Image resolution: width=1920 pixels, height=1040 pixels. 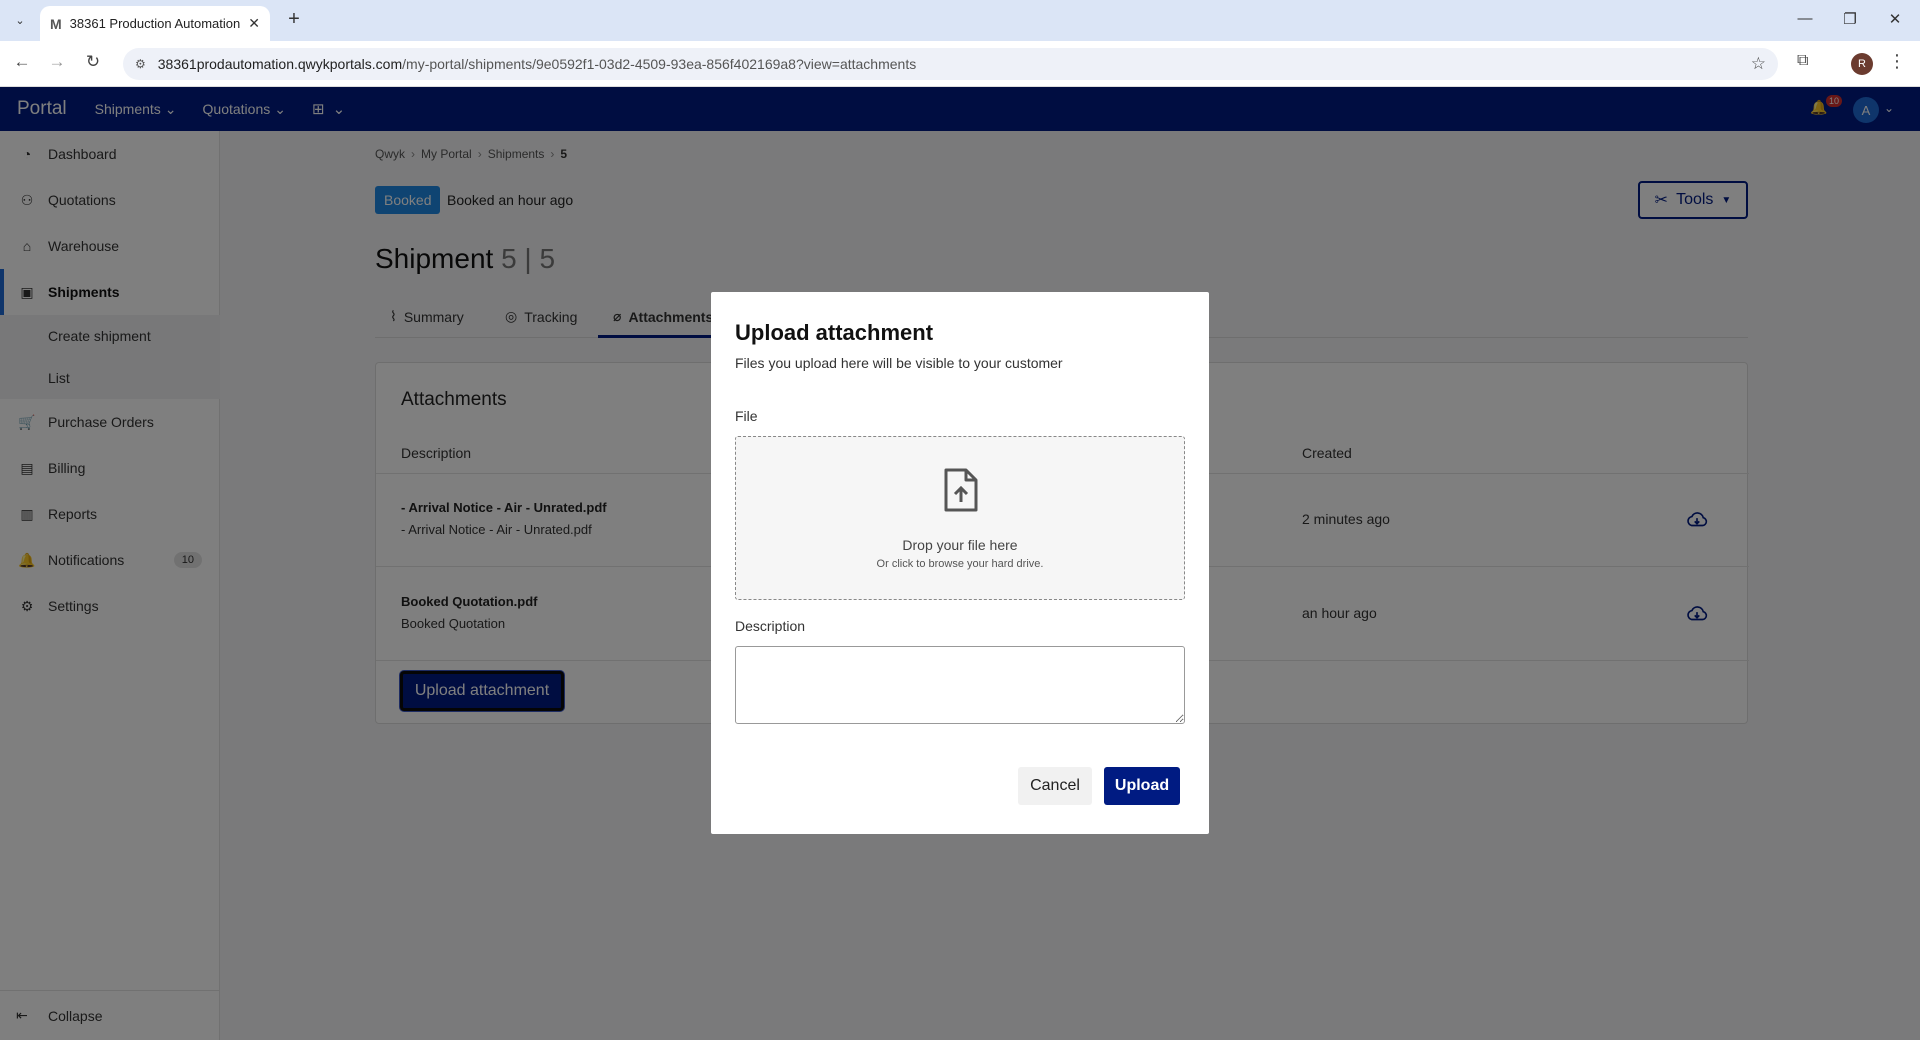 What do you see at coordinates (960, 685) in the screenshot?
I see `description-textarea` at bounding box center [960, 685].